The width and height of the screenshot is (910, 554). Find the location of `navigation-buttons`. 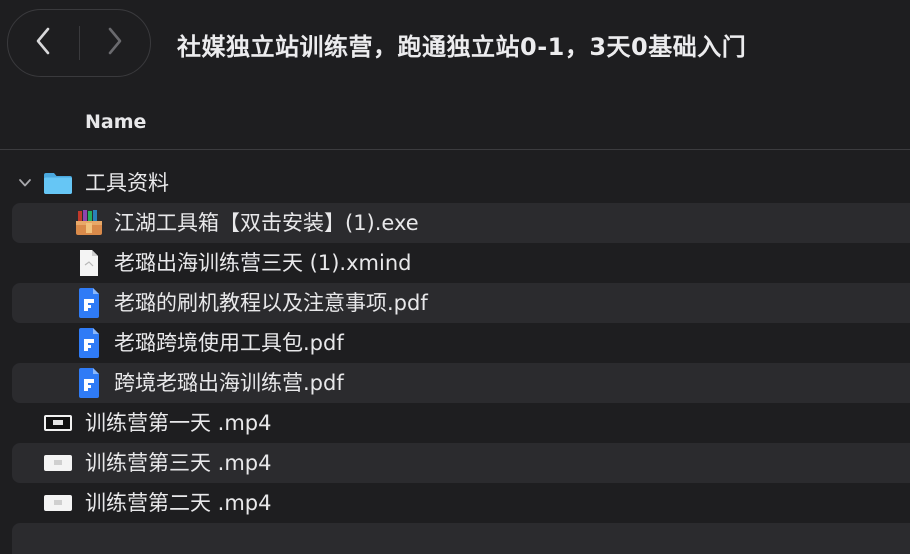

navigation-buttons is located at coordinates (79, 43).